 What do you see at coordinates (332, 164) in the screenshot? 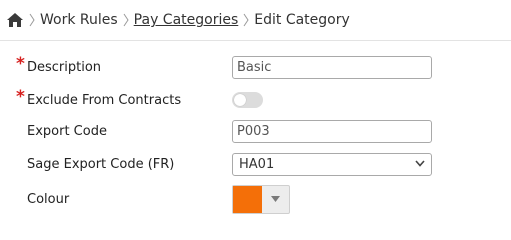
I see `sage-export-code-select: HA01` at bounding box center [332, 164].